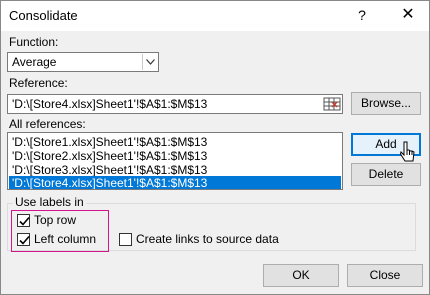 This screenshot has height=295, width=430. I want to click on use-labels-title: Use labels in, so click(49, 202).